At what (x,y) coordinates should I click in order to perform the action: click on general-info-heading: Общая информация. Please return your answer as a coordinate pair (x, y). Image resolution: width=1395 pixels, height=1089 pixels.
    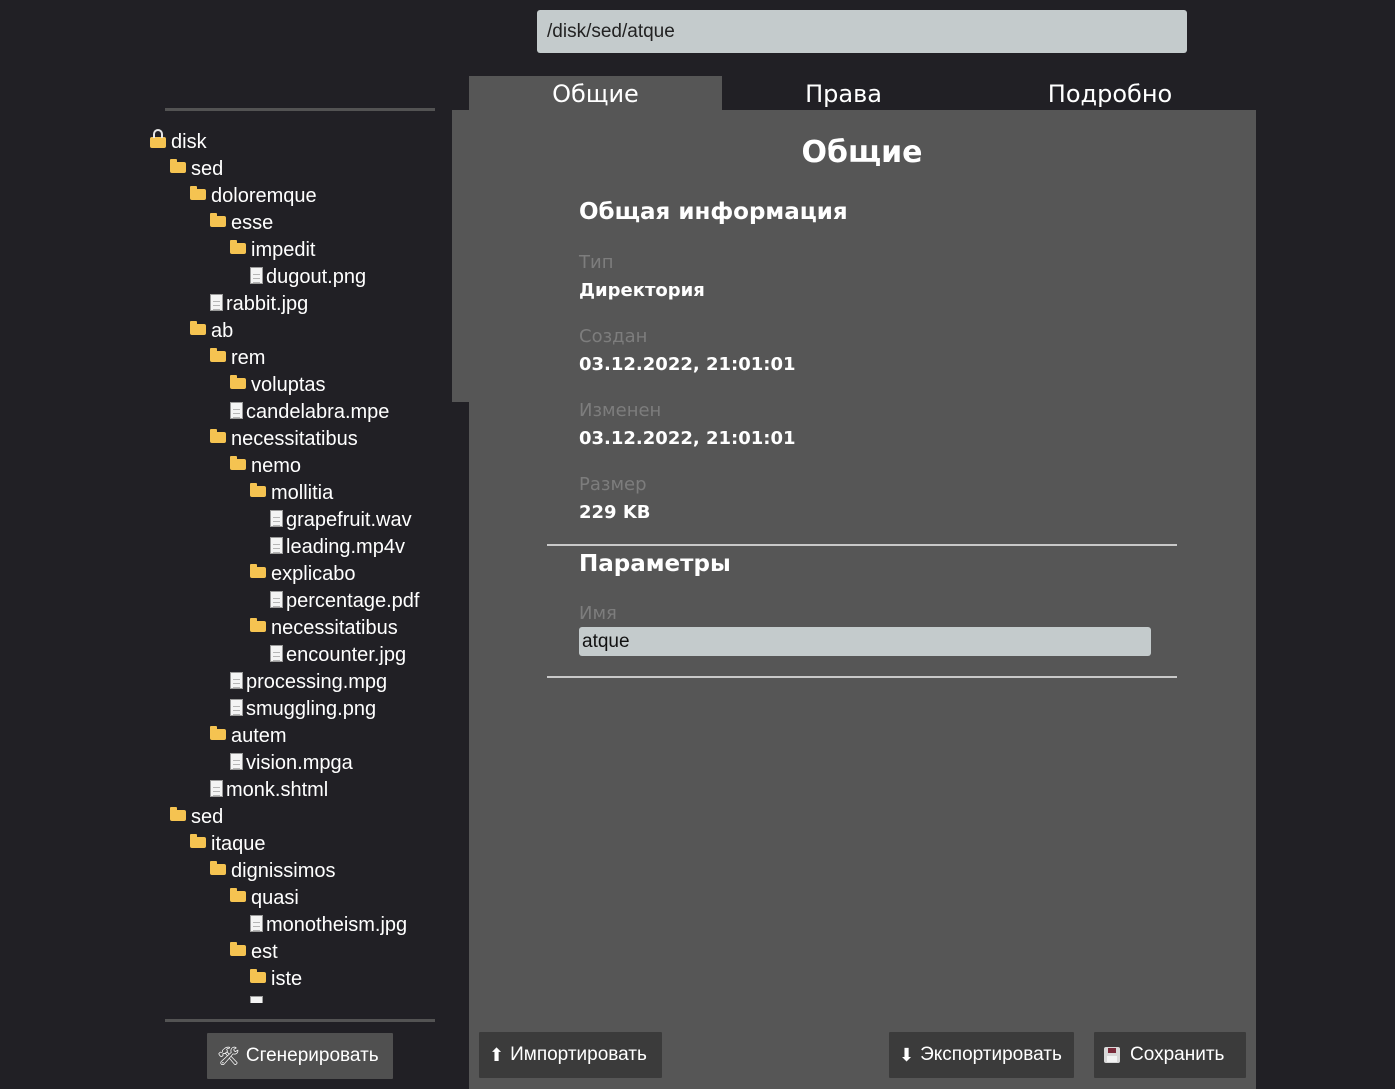
    Looking at the image, I should click on (713, 212).